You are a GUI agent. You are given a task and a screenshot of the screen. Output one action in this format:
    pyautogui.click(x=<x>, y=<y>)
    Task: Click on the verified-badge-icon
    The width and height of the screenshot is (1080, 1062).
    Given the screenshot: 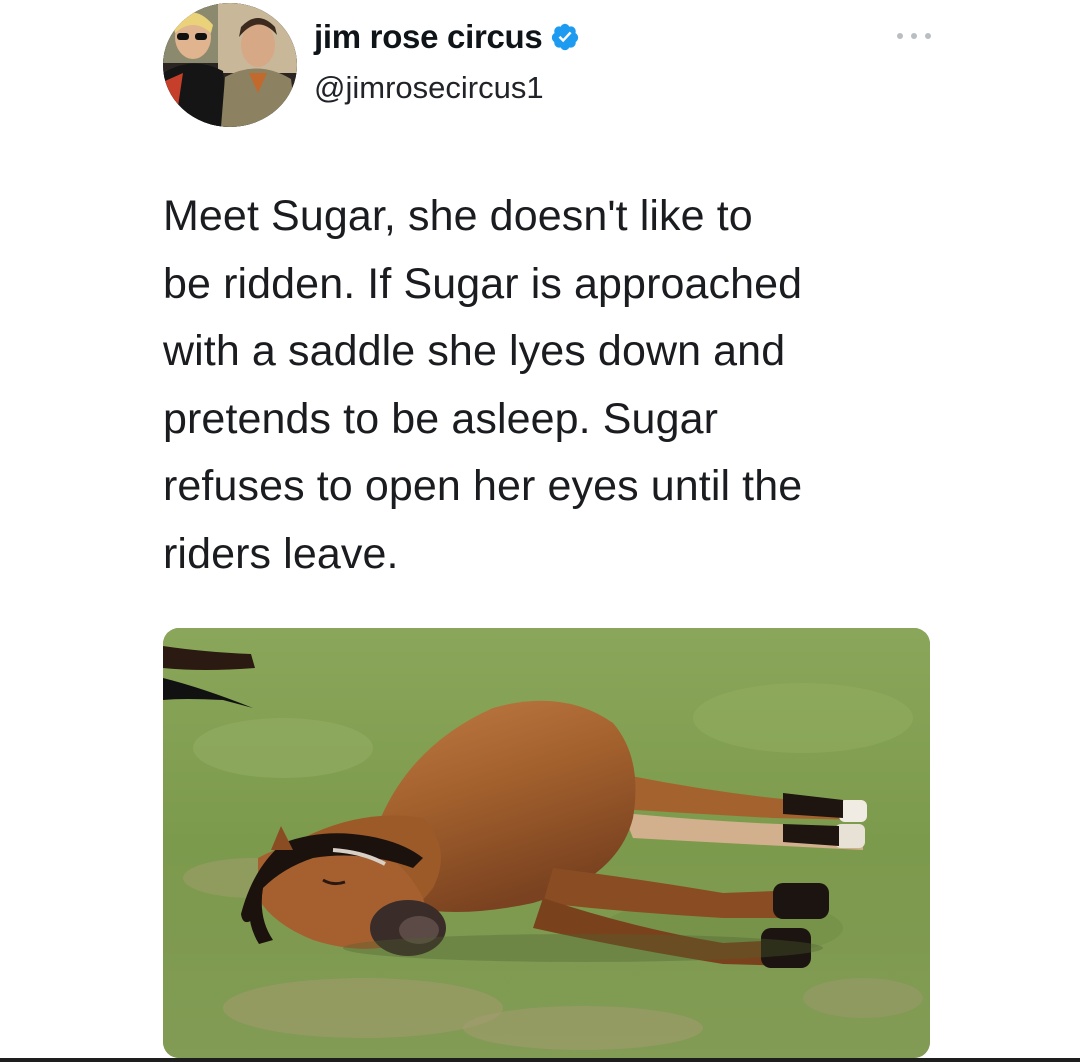 What is the action you would take?
    pyautogui.click(x=565, y=37)
    